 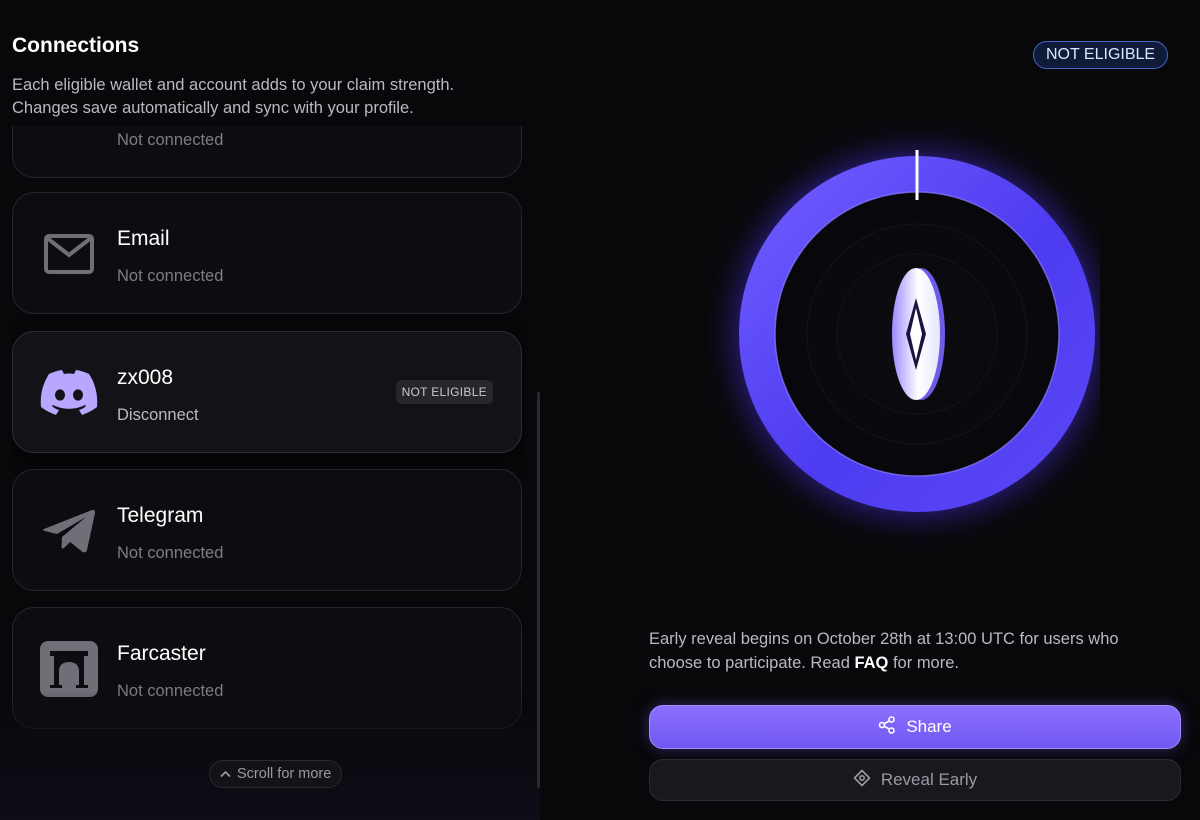 I want to click on connection-name: Farcaster, so click(x=161, y=653).